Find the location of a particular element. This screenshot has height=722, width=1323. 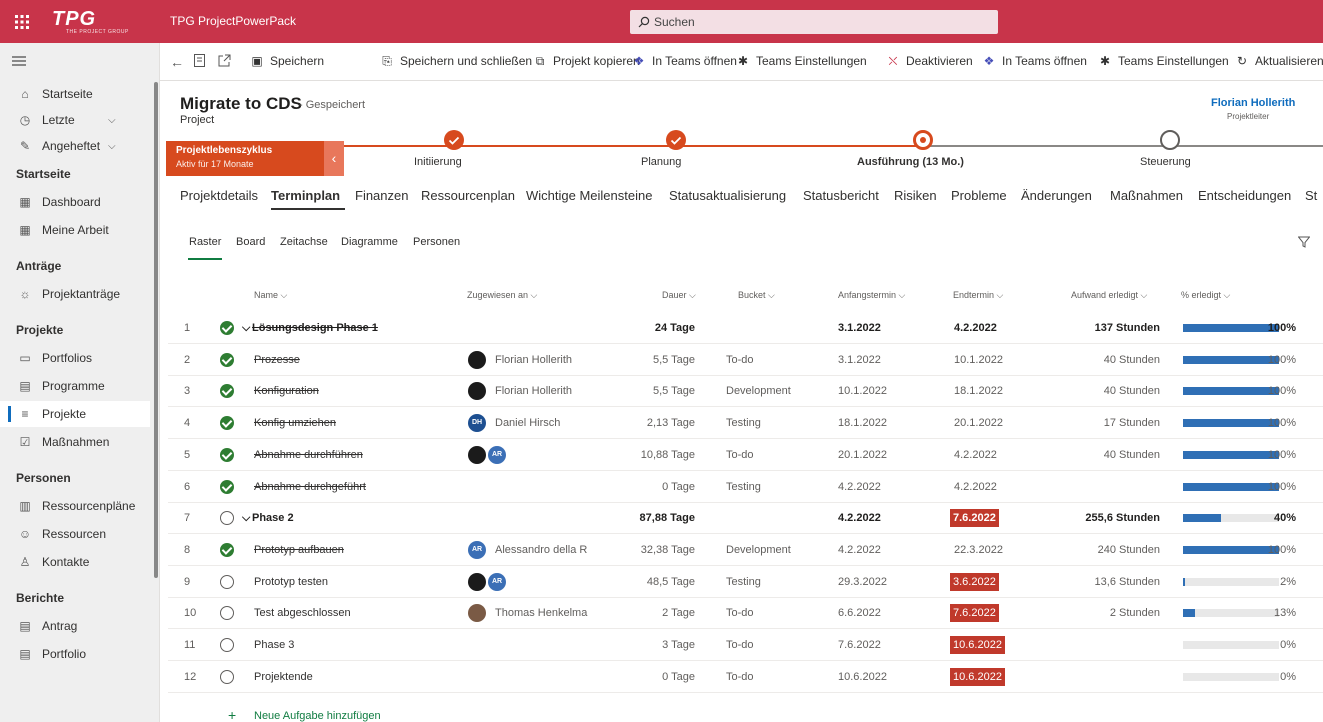

add-task-button: Neue Aufgabe hinzufügen is located at coordinates (317, 716).